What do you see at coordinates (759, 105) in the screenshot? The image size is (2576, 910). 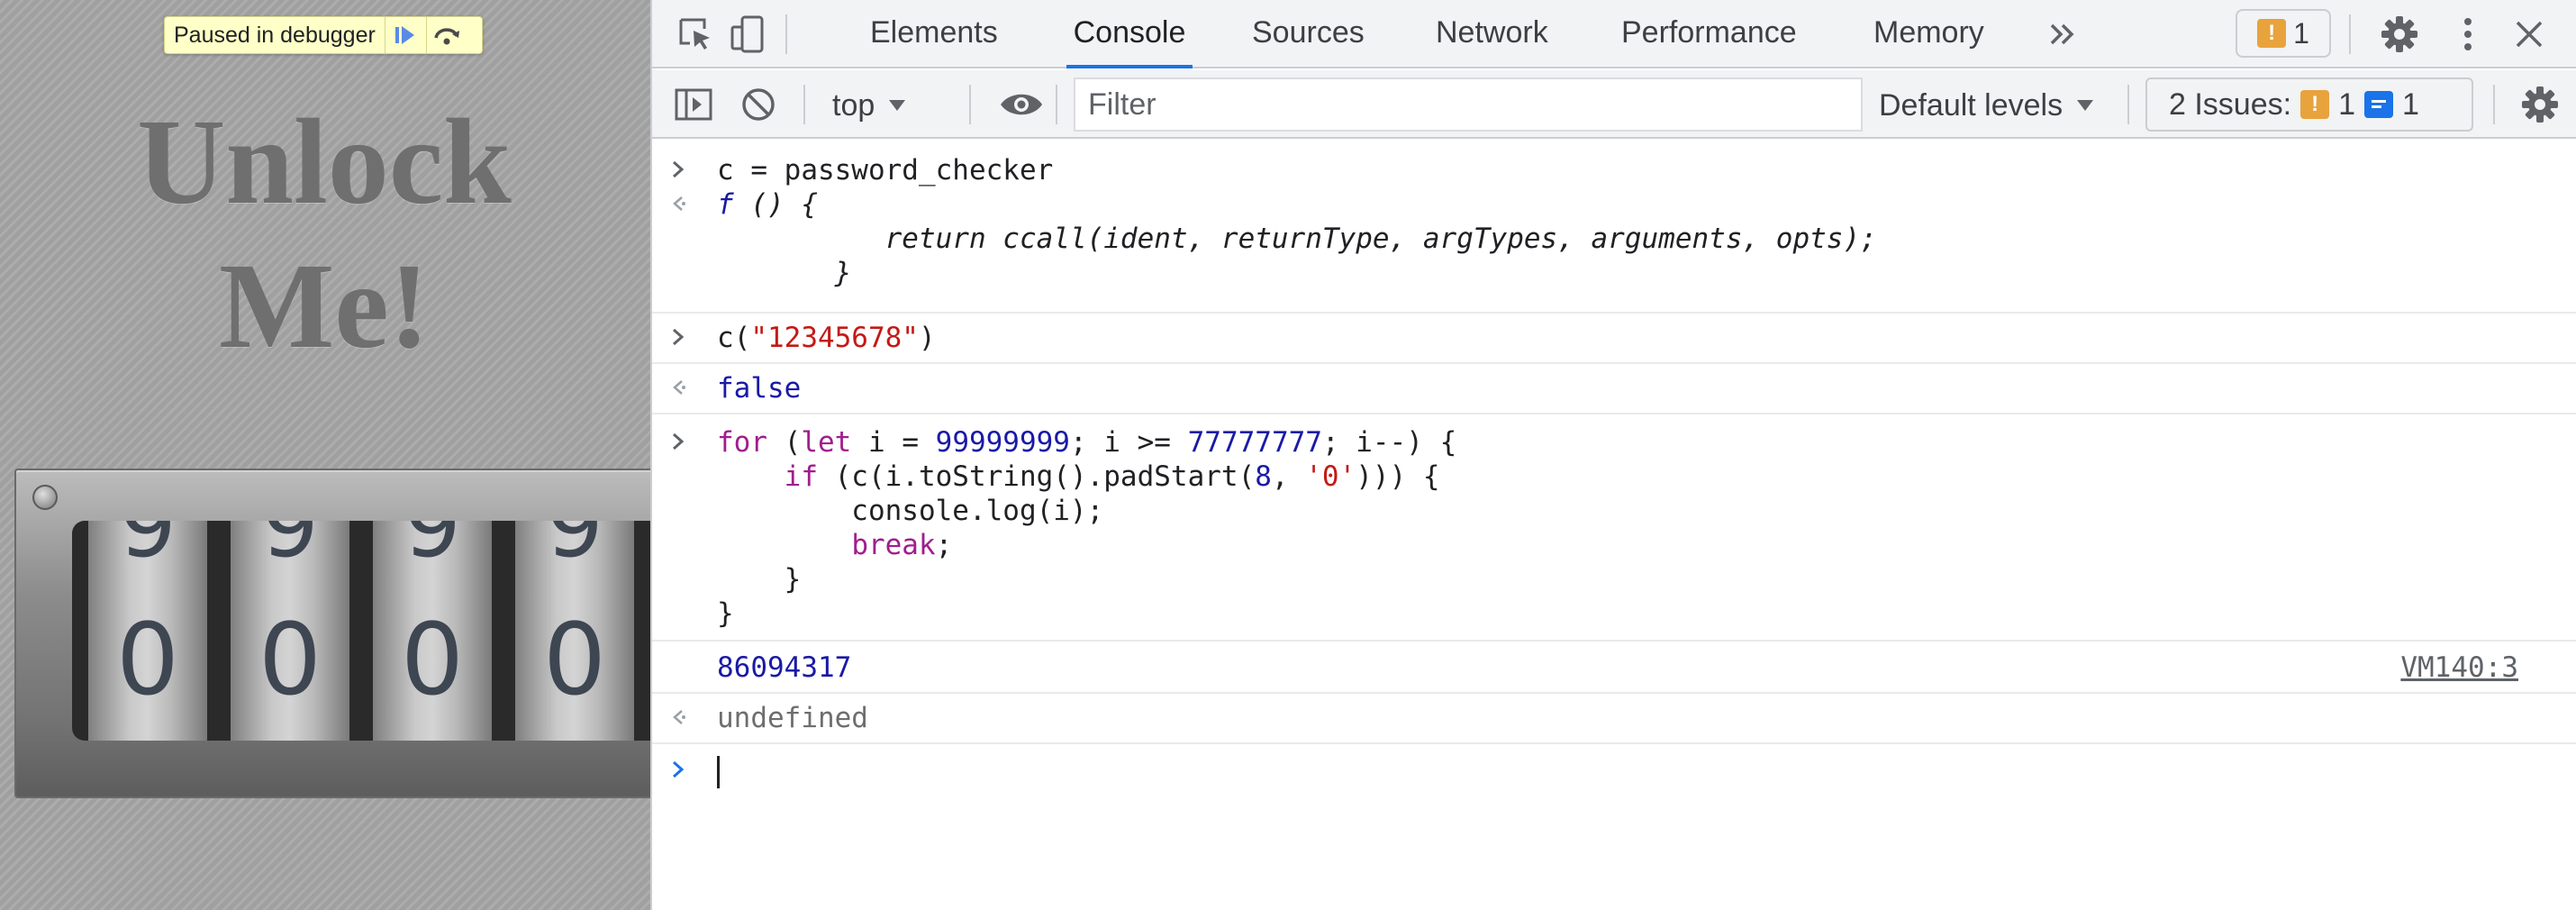 I see `clear-console-icon` at bounding box center [759, 105].